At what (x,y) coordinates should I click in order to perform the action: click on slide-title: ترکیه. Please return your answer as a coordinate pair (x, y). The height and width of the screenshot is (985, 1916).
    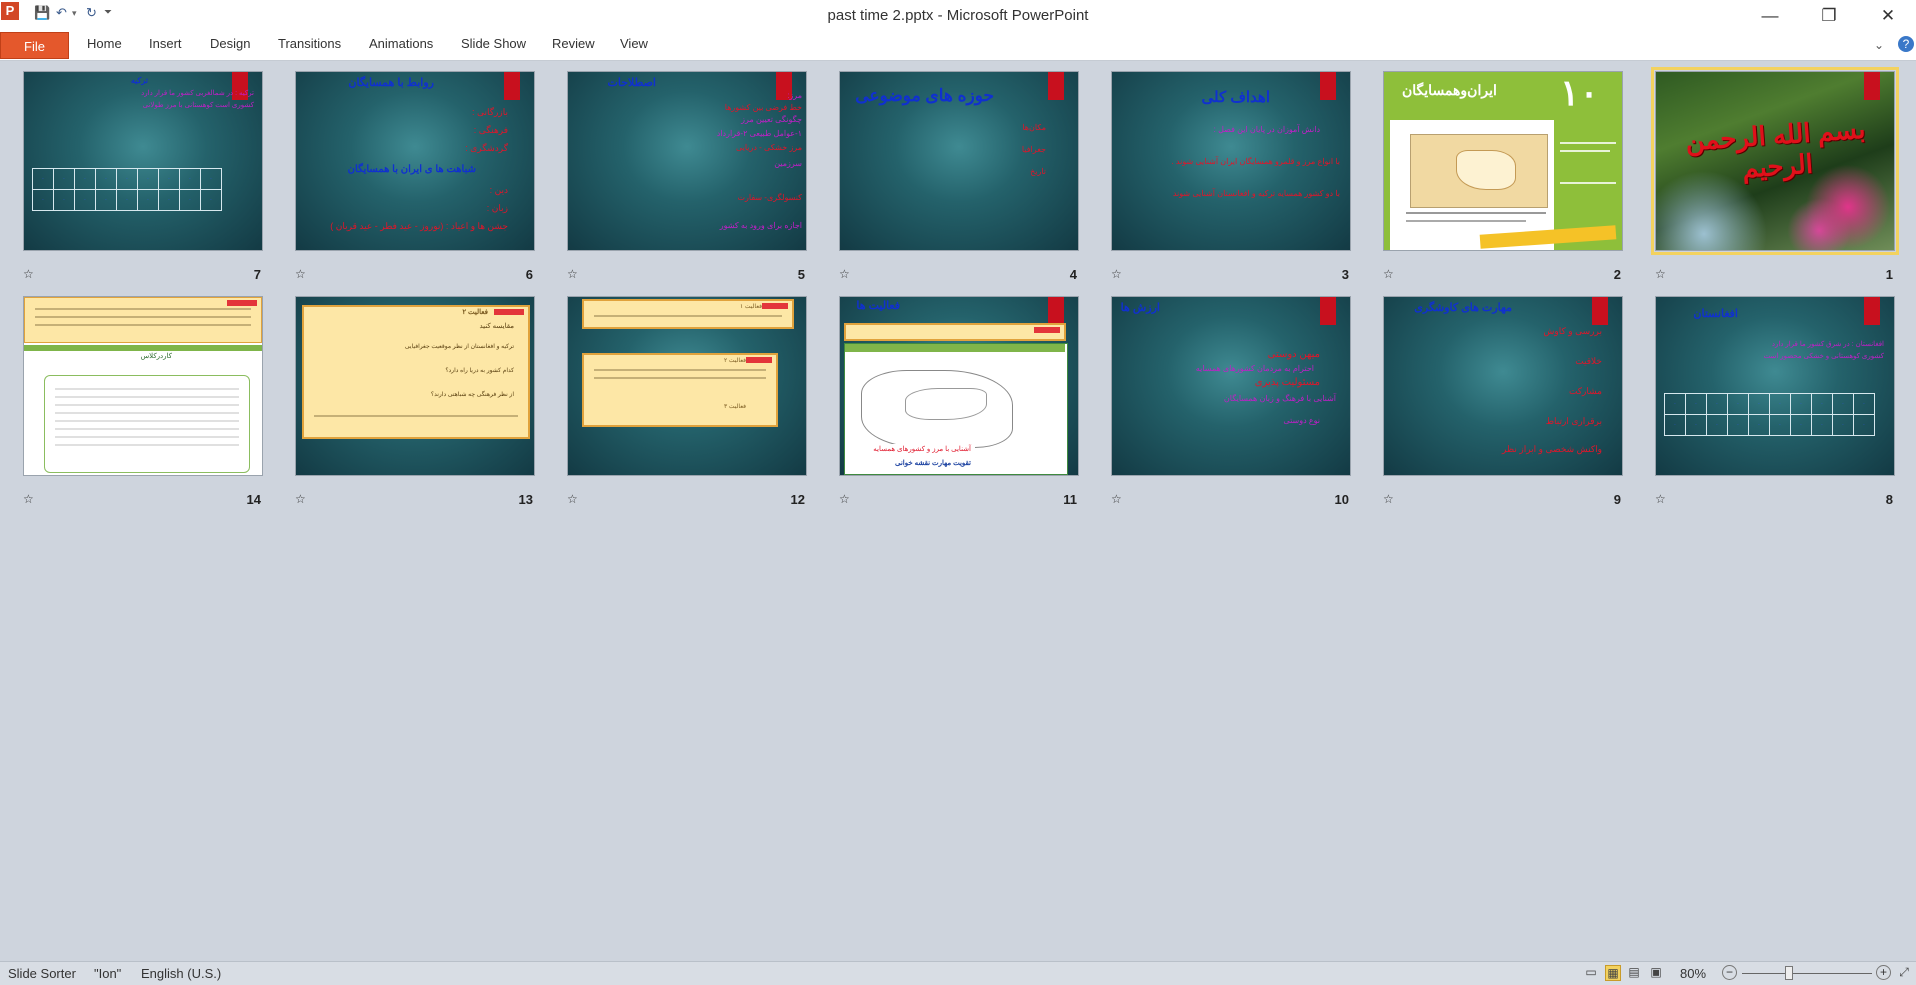
    Looking at the image, I should click on (139, 80).